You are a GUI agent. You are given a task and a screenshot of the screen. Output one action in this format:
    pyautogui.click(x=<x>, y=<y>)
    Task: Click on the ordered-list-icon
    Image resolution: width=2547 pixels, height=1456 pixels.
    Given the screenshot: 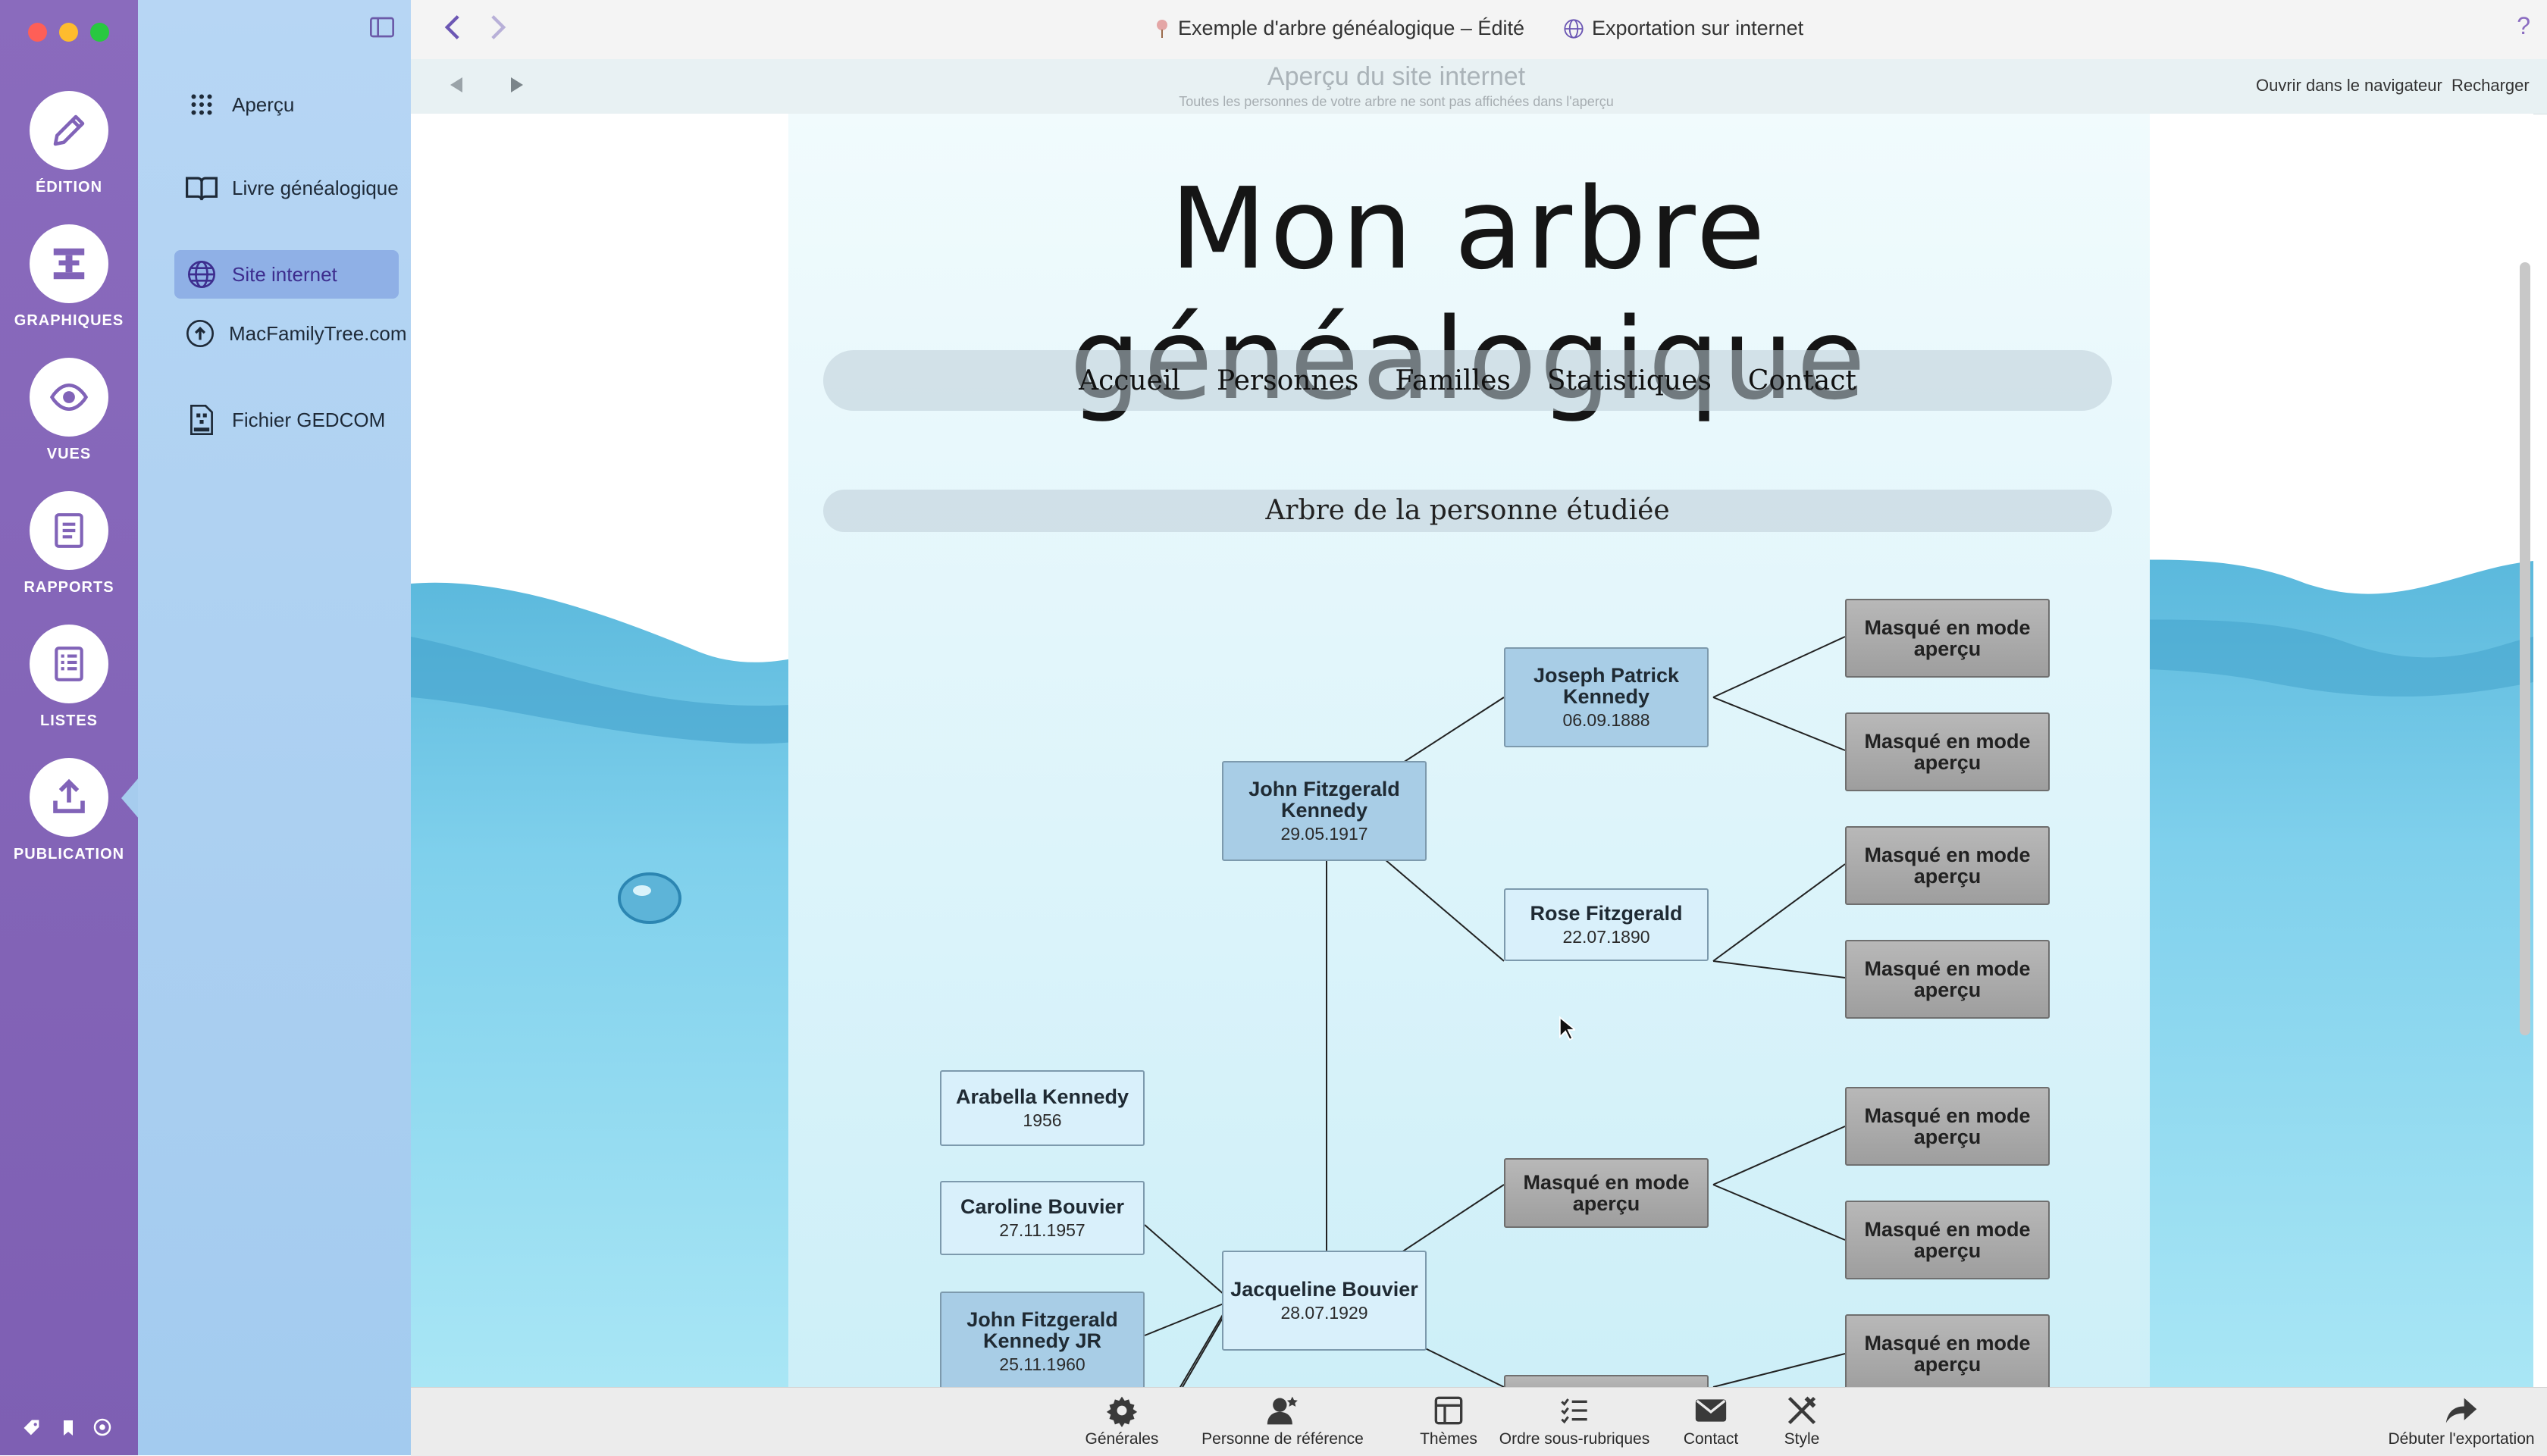 What is the action you would take?
    pyautogui.click(x=1574, y=1410)
    